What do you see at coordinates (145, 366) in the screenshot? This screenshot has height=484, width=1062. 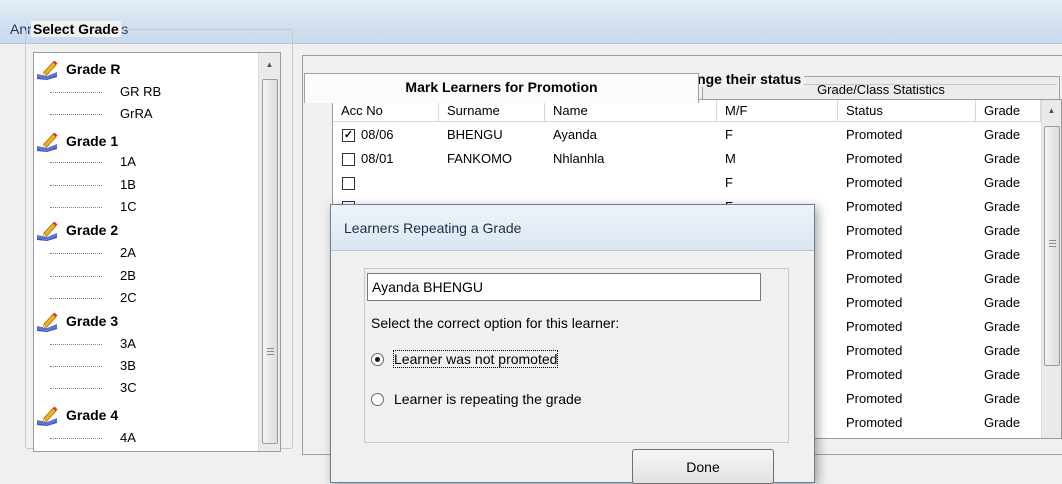 I see `tree-class-node: 3B` at bounding box center [145, 366].